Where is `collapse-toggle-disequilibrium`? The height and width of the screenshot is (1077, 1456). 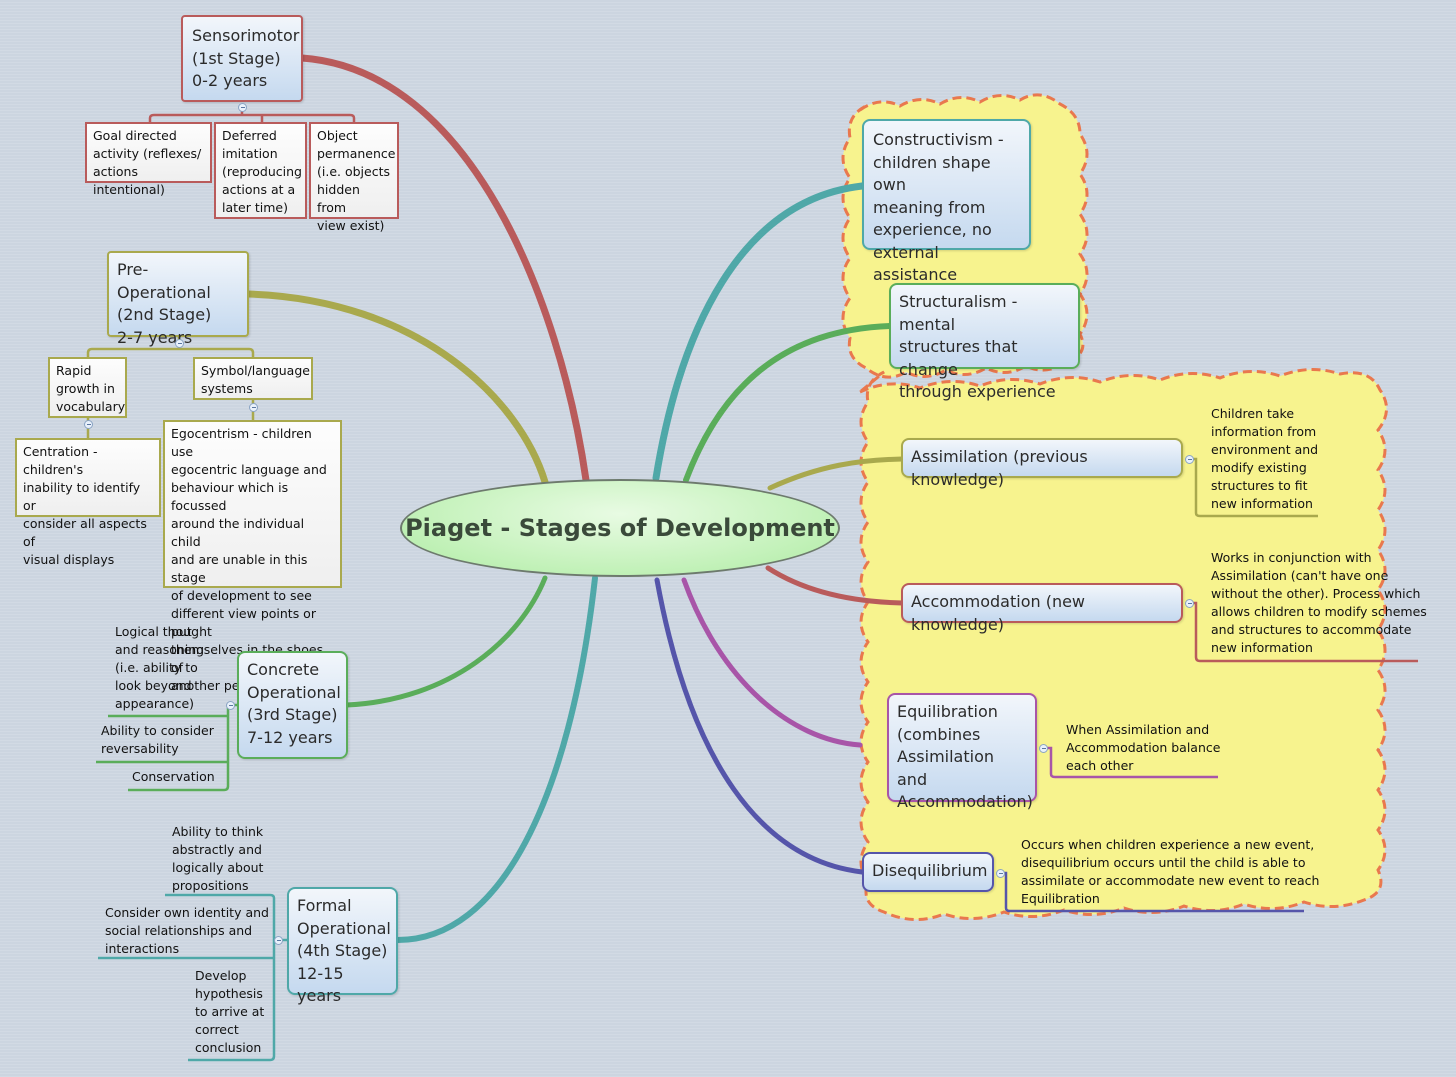
collapse-toggle-disequilibrium is located at coordinates (1000, 873).